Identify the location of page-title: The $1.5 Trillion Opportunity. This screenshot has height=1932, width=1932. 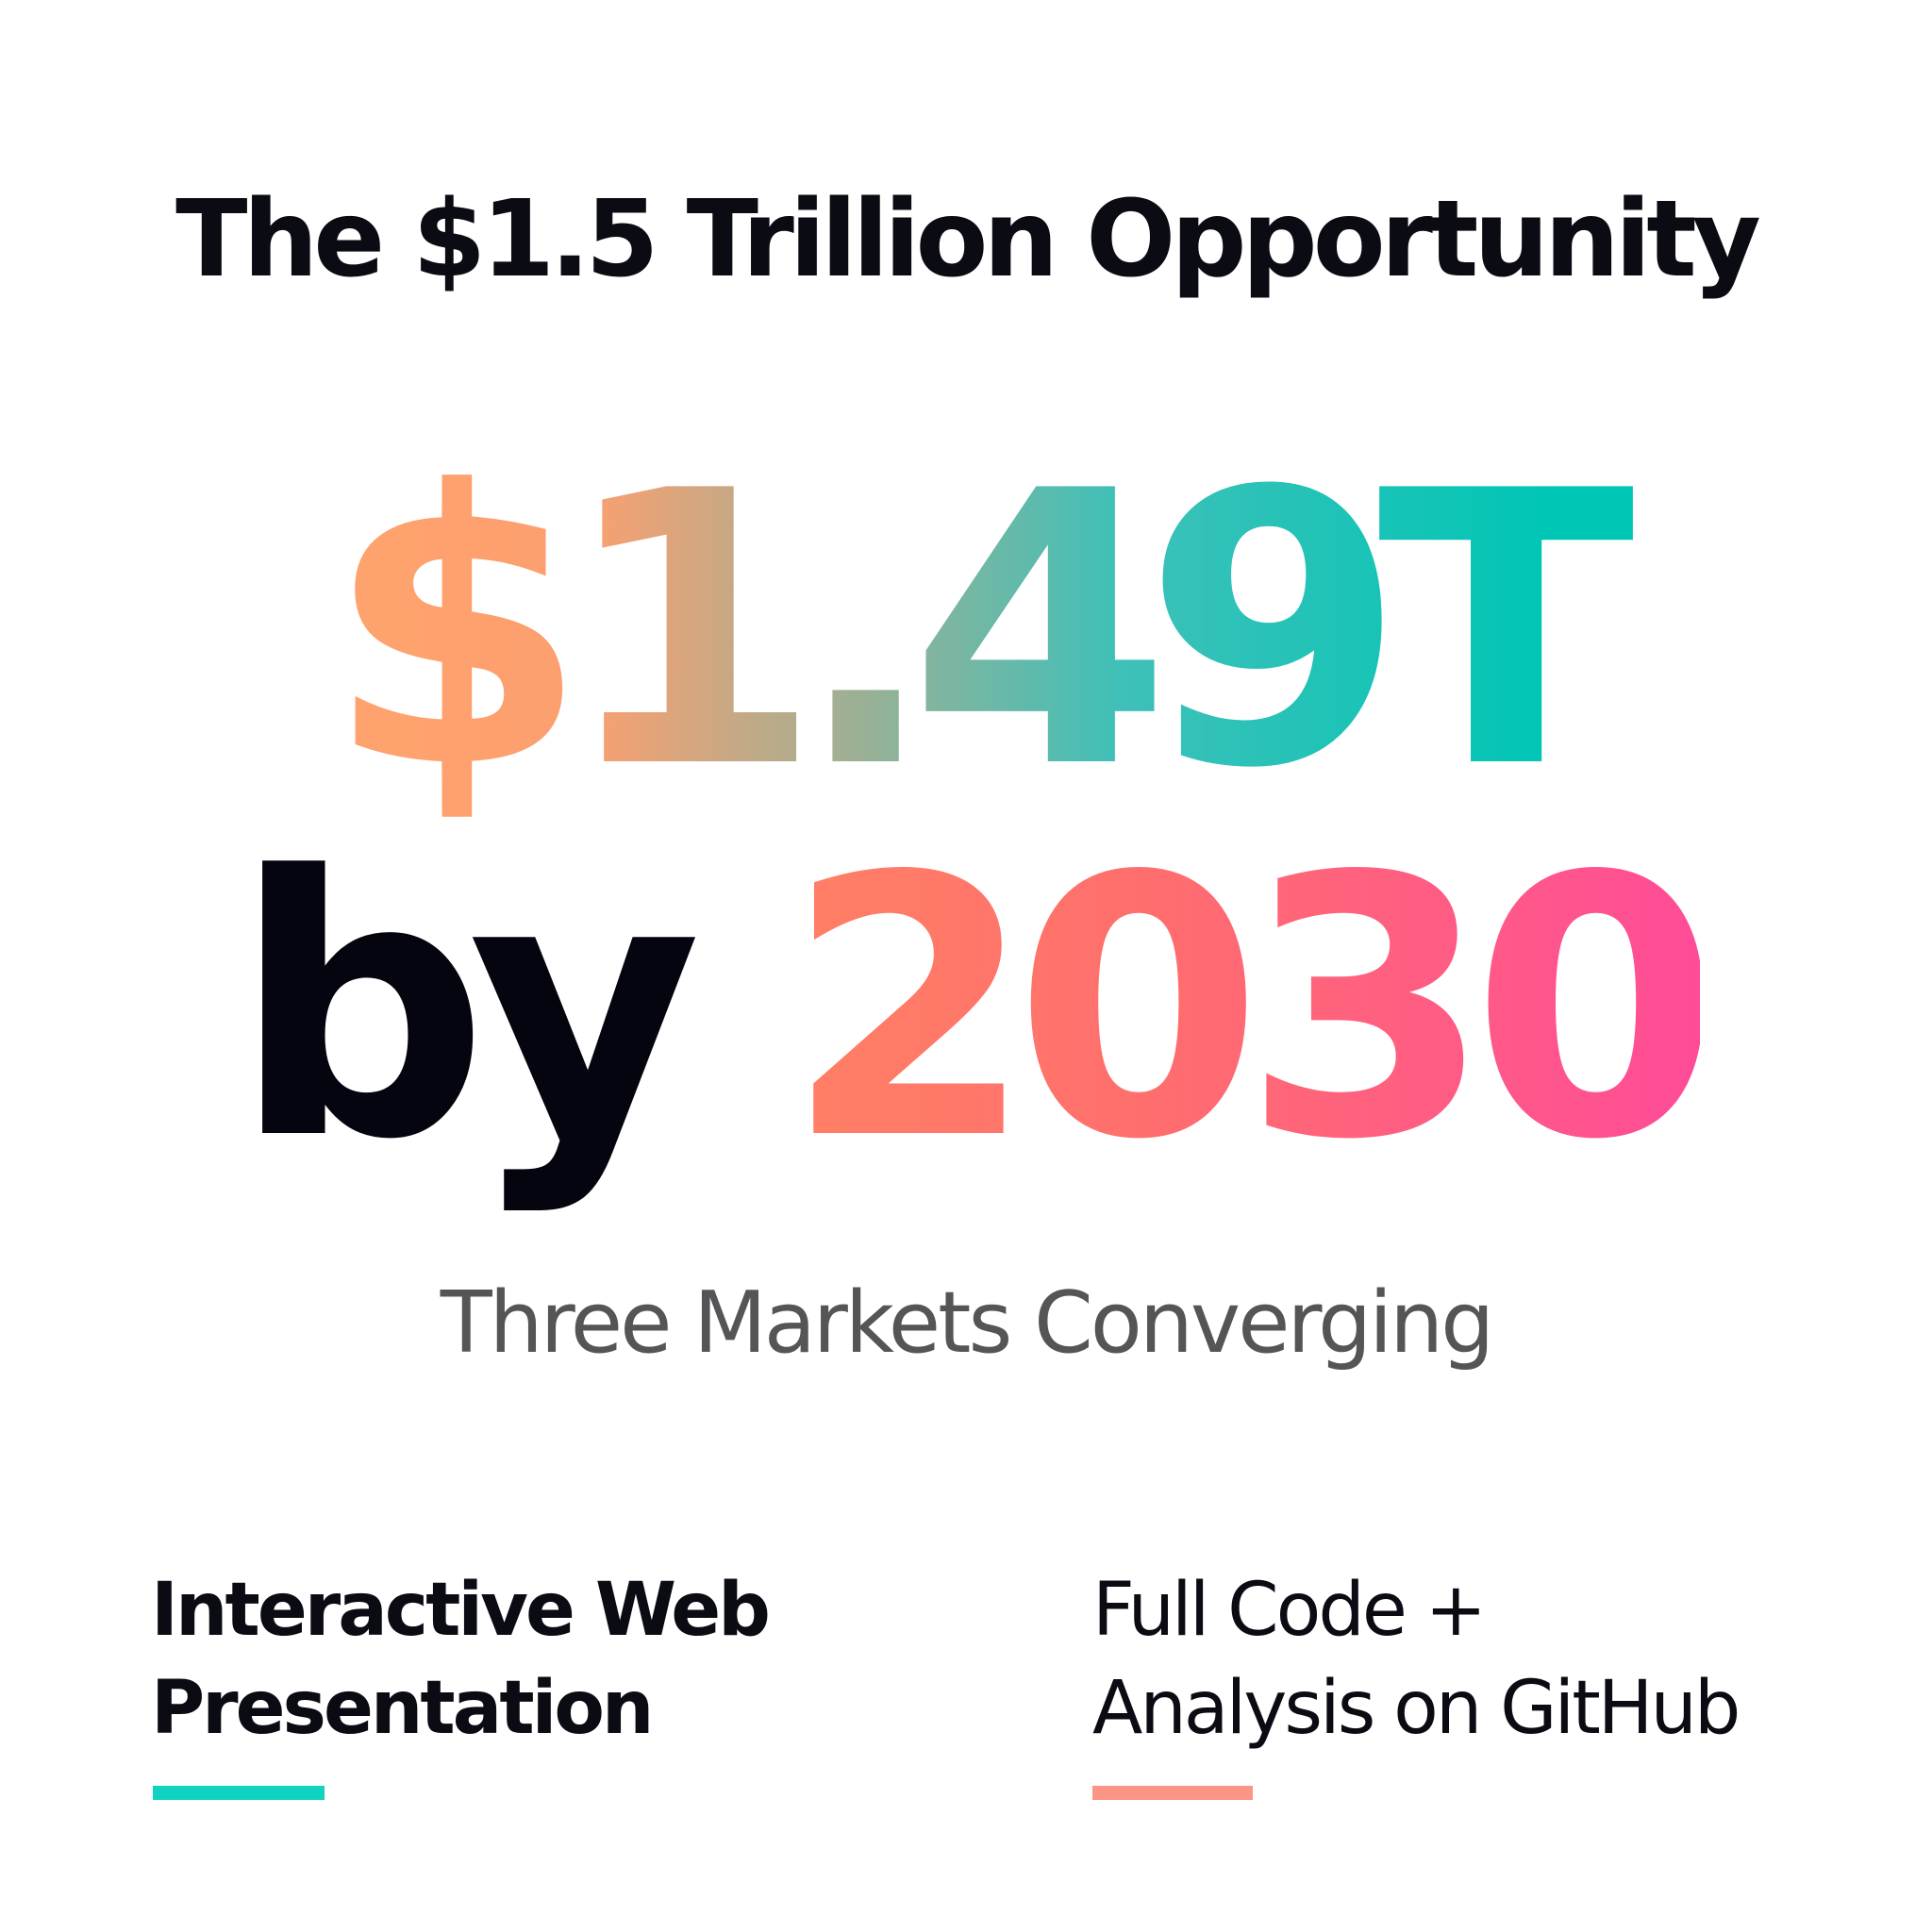
(968, 239).